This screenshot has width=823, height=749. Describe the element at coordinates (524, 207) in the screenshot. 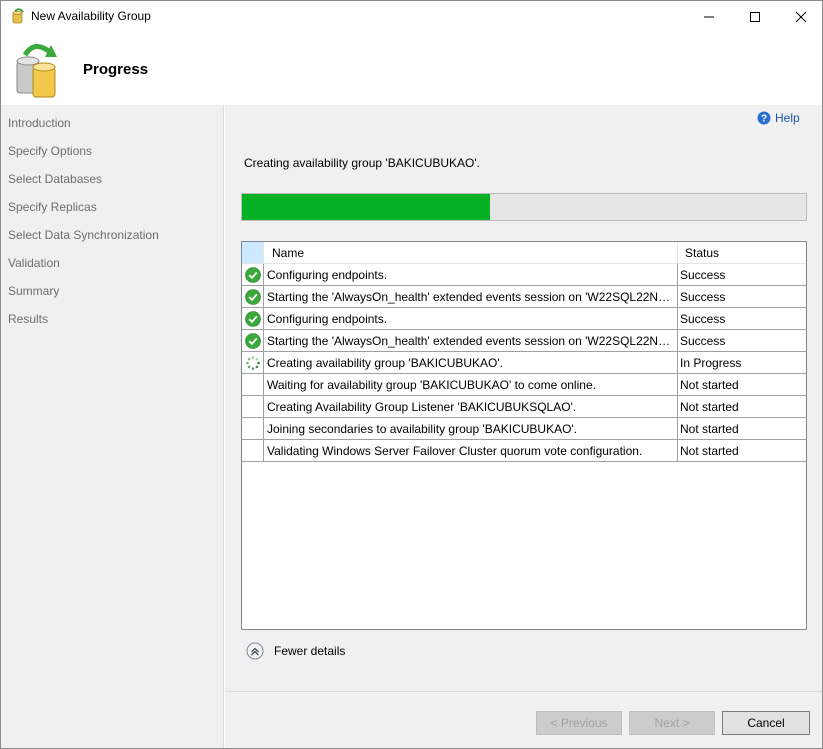

I see `progress-bar` at that location.